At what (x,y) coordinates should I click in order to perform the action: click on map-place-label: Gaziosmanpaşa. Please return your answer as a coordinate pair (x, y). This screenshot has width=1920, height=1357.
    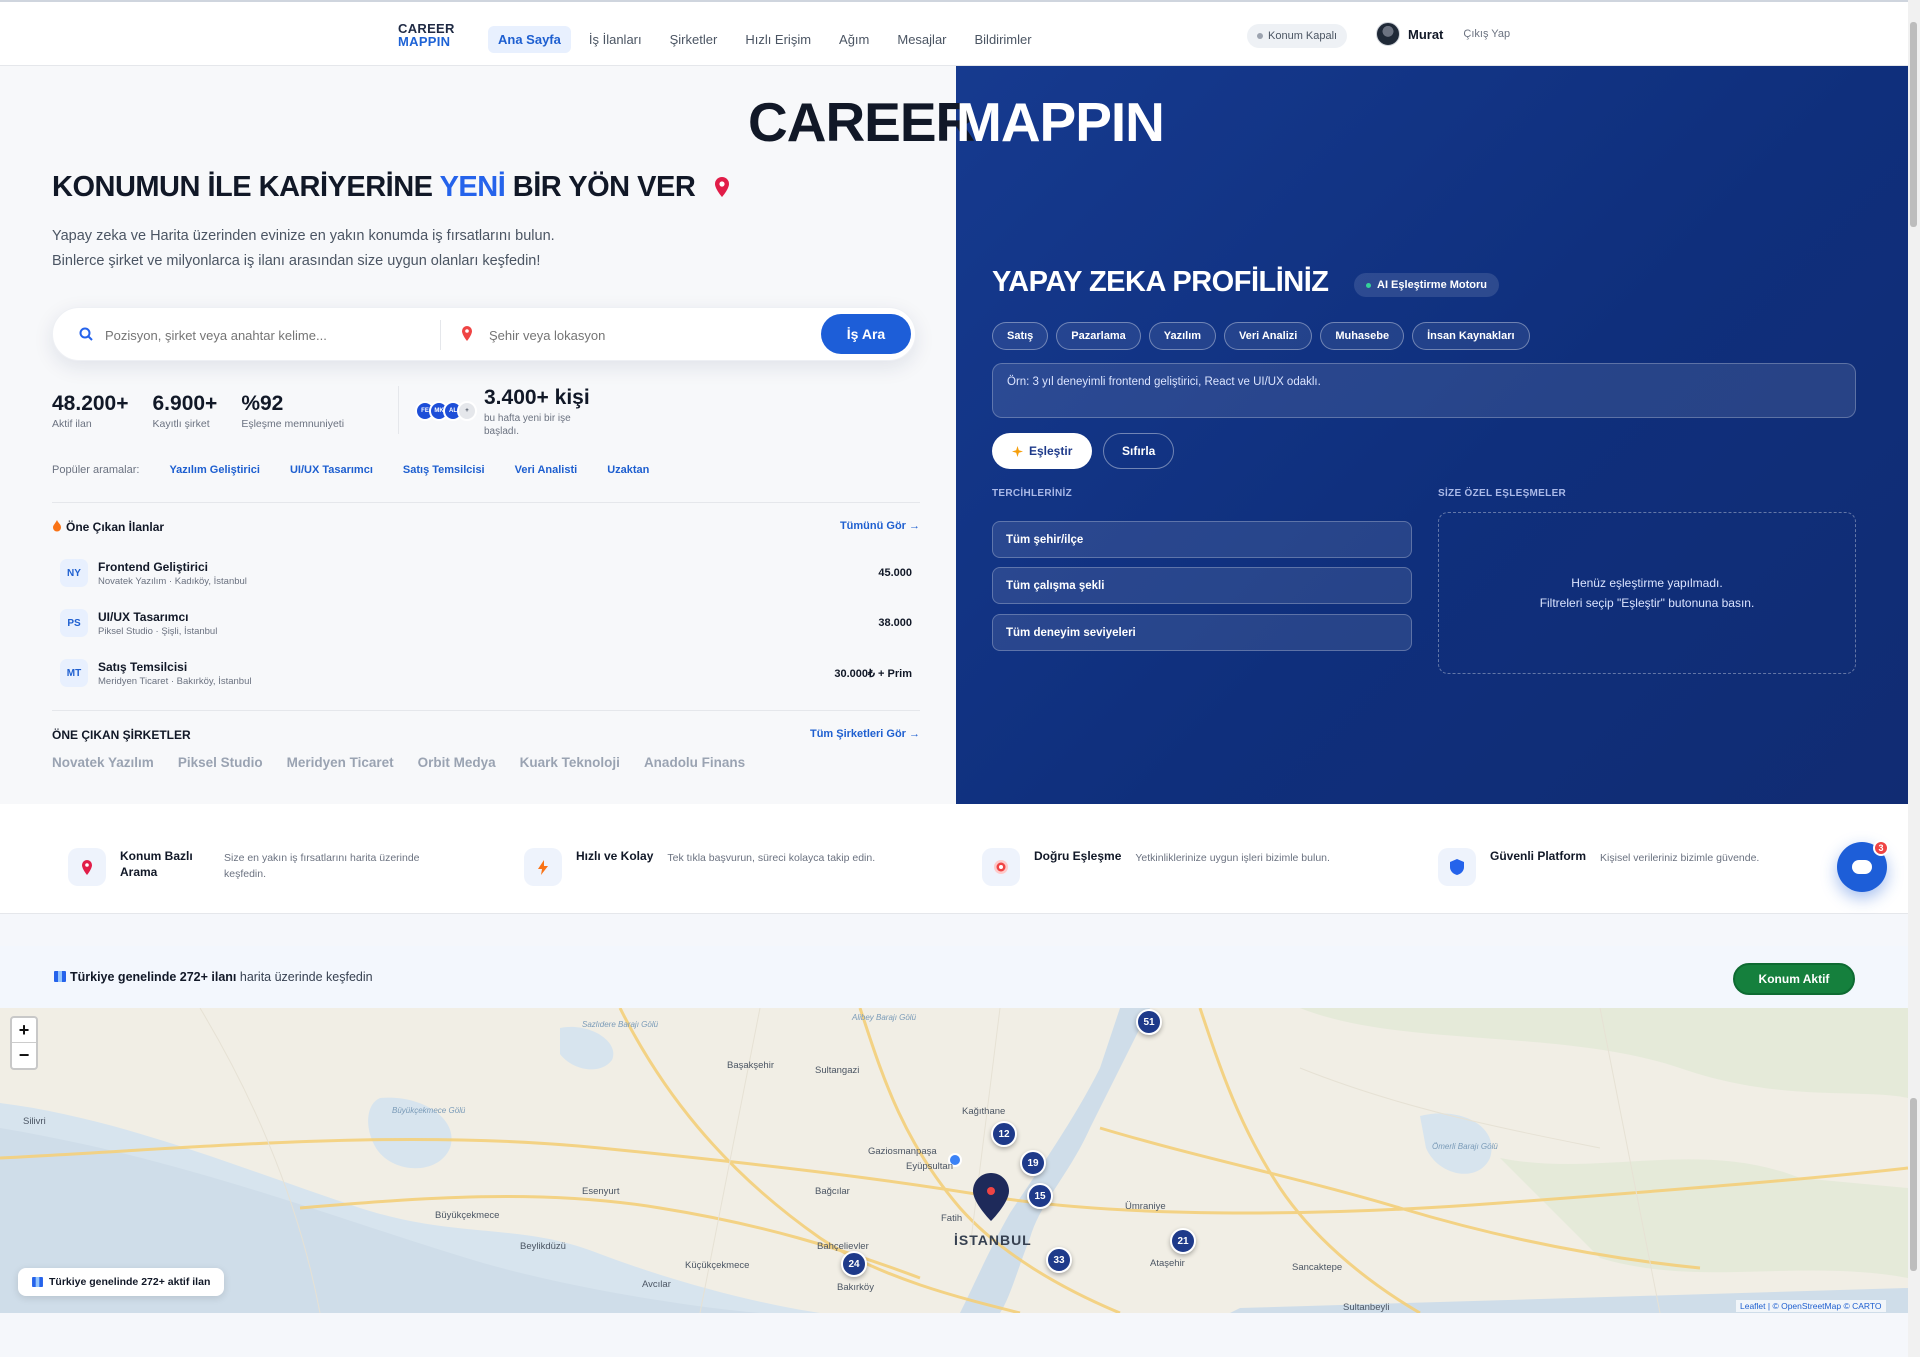
    Looking at the image, I should click on (902, 1151).